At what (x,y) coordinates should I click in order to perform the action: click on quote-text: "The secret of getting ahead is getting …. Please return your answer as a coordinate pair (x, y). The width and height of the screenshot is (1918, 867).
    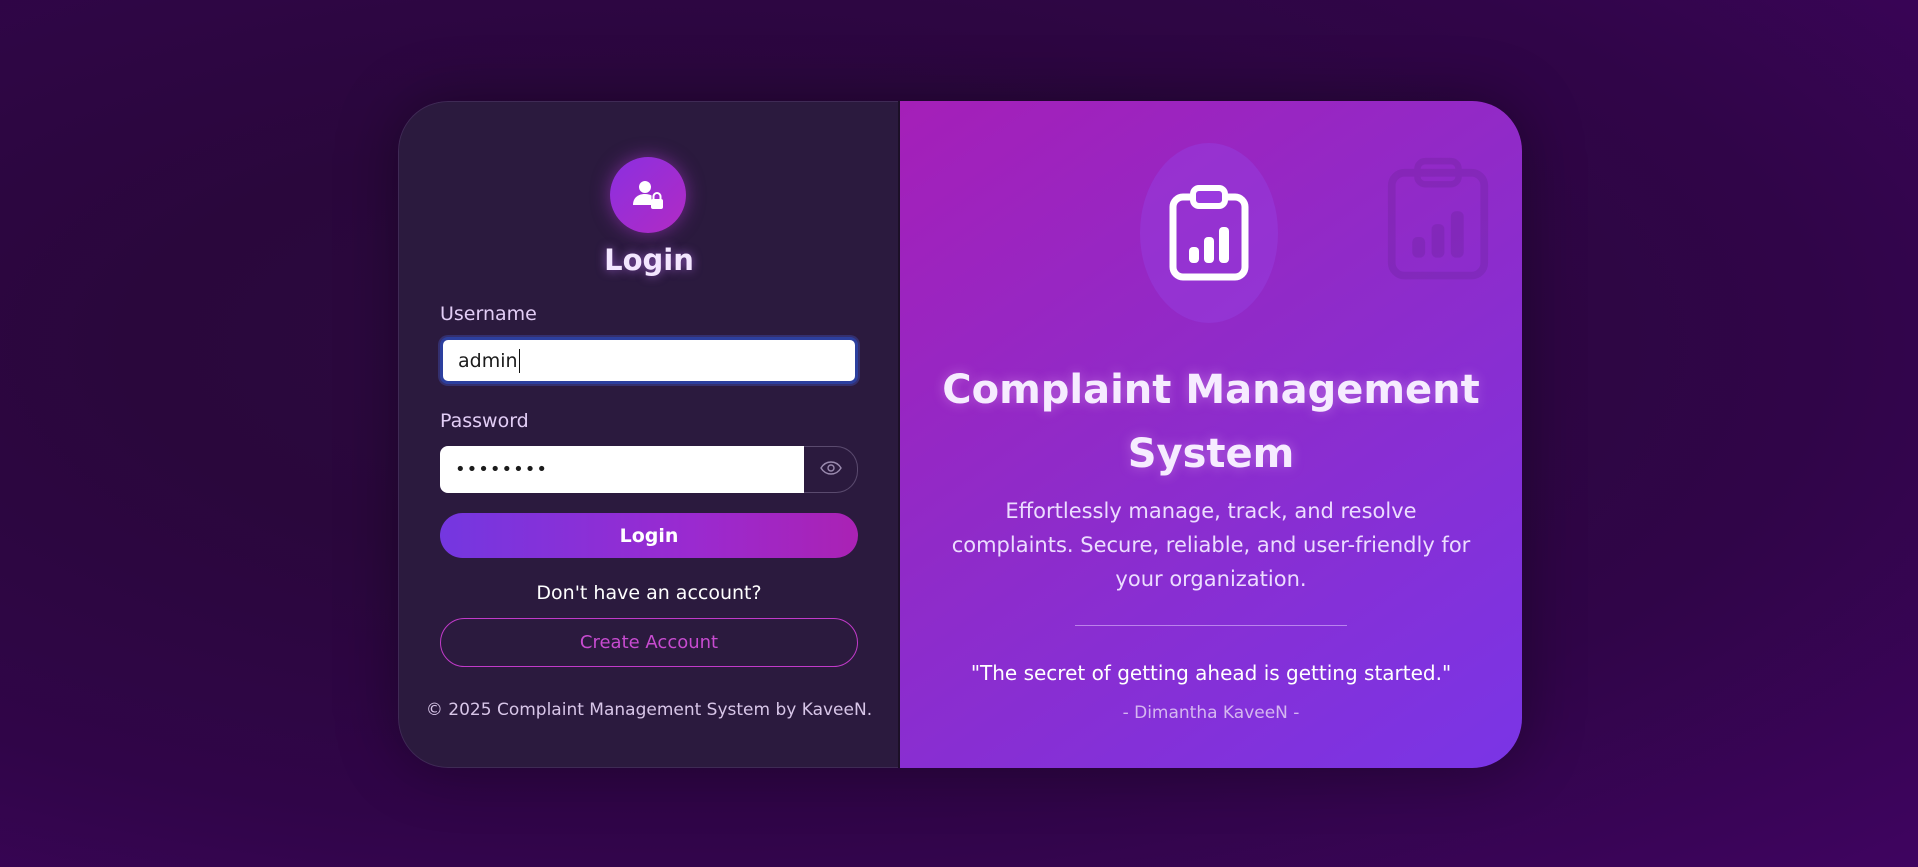
    Looking at the image, I should click on (1211, 673).